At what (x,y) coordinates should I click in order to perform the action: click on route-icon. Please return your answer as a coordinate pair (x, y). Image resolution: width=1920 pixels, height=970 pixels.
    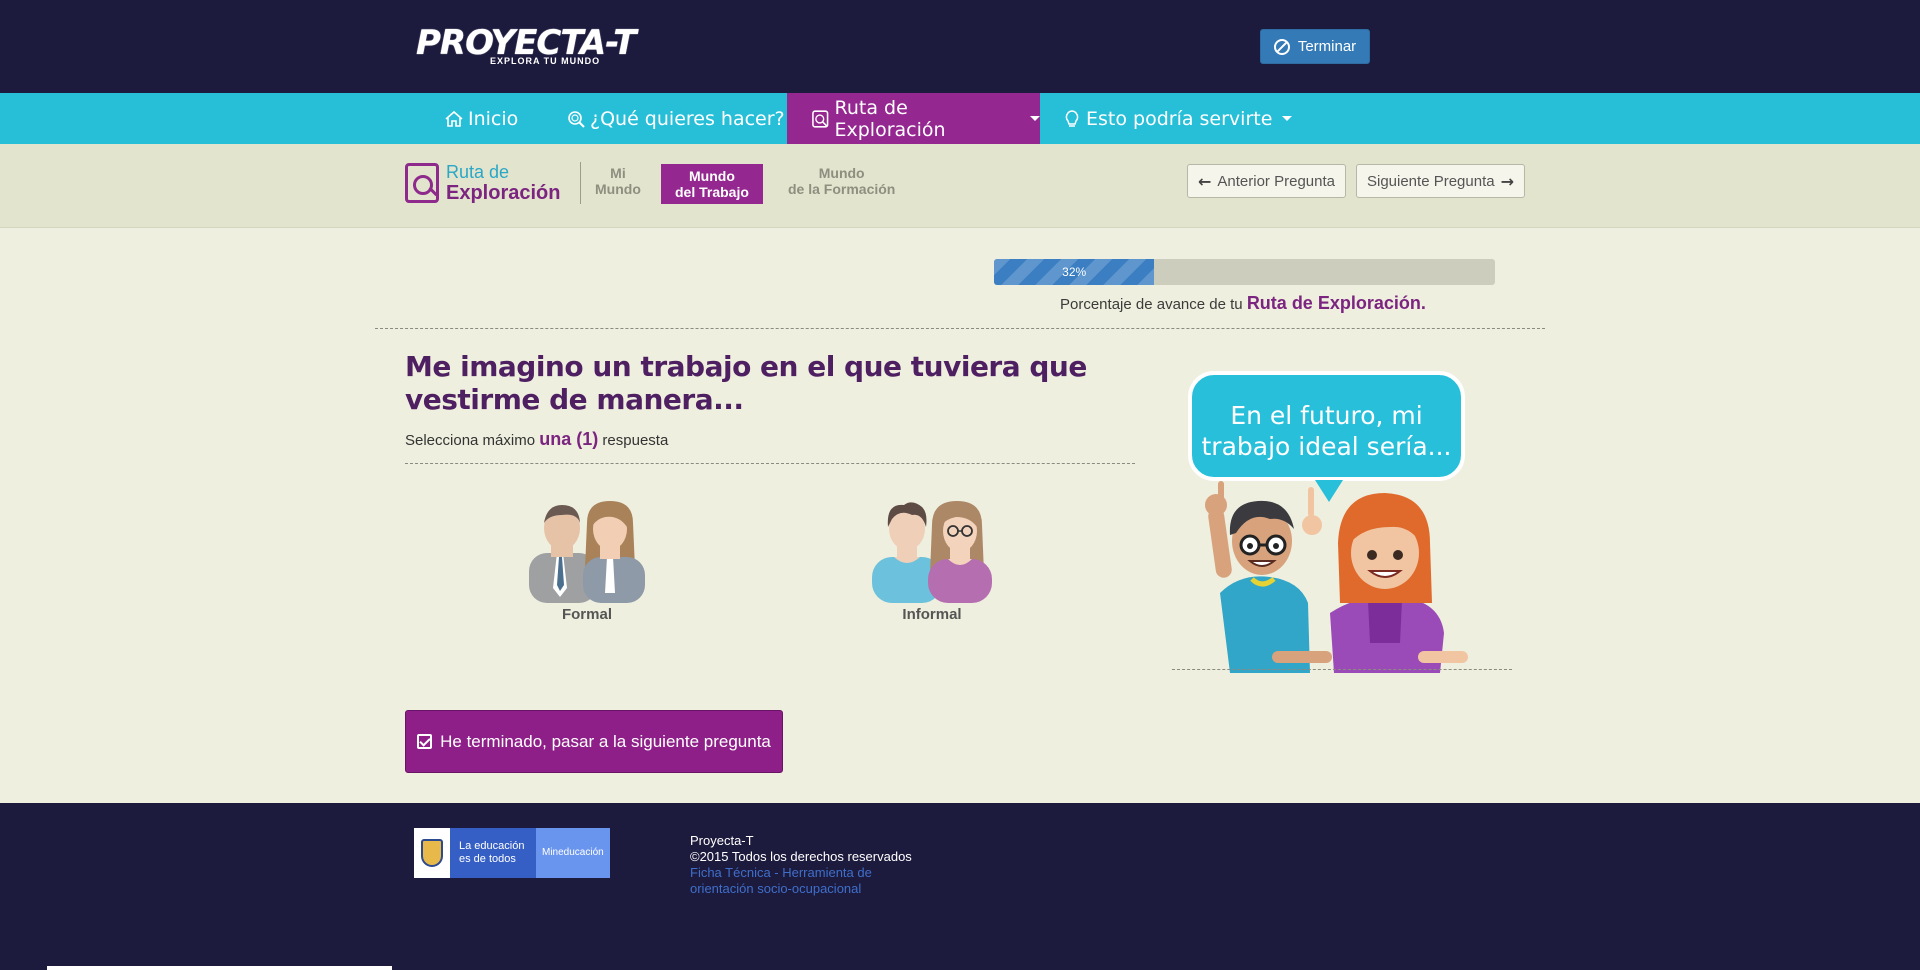
    Looking at the image, I should click on (820, 118).